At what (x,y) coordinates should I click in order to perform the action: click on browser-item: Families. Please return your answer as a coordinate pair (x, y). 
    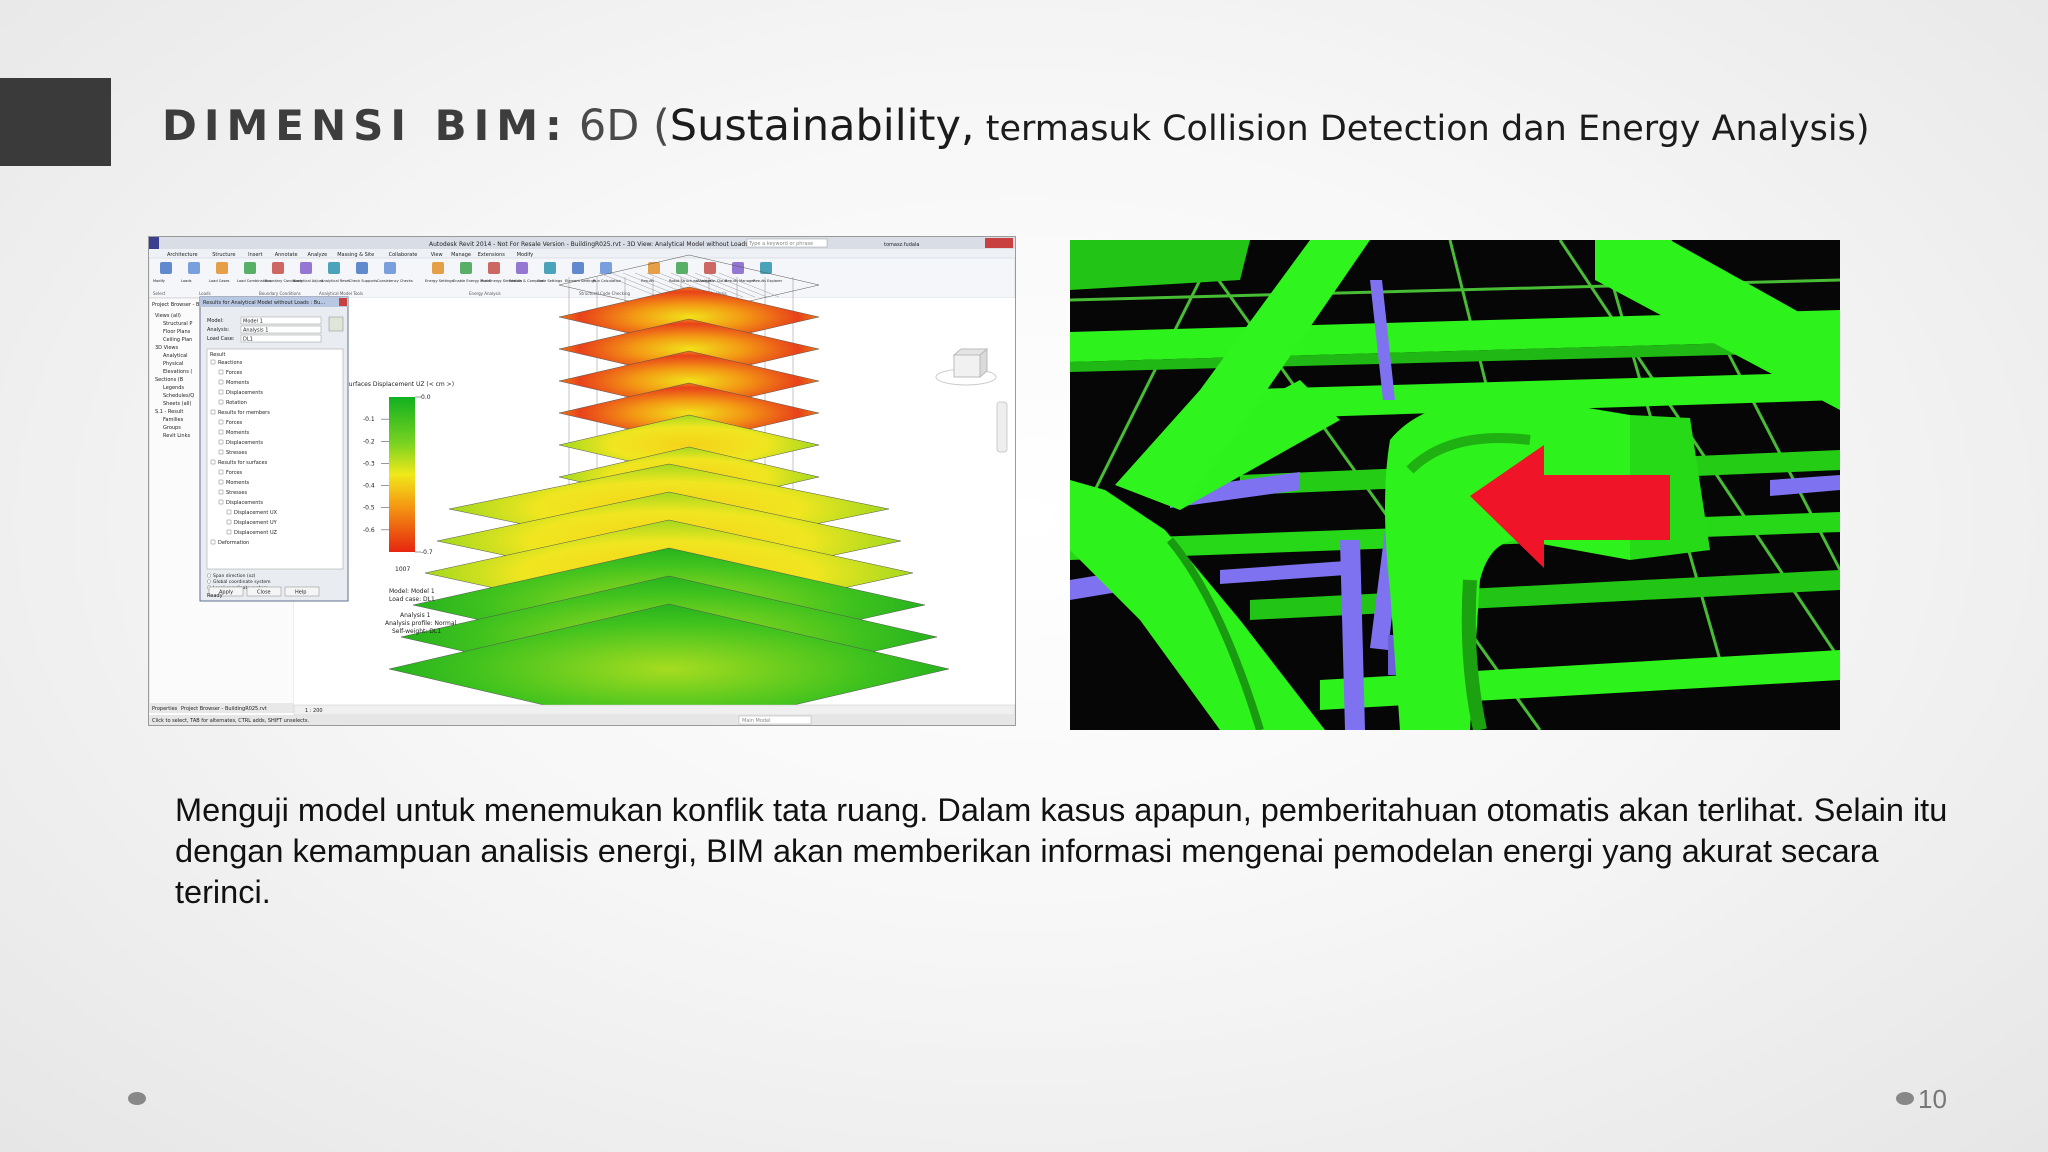
    Looking at the image, I should click on (173, 420).